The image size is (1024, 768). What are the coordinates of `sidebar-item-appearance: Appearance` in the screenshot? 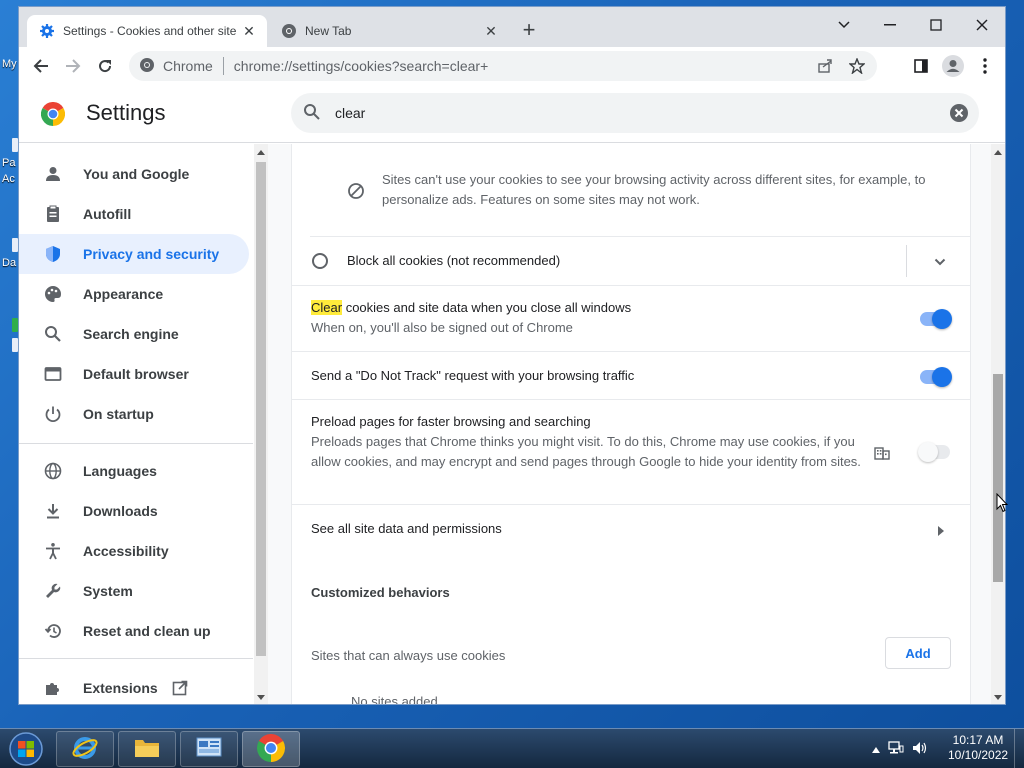 It's located at (134, 294).